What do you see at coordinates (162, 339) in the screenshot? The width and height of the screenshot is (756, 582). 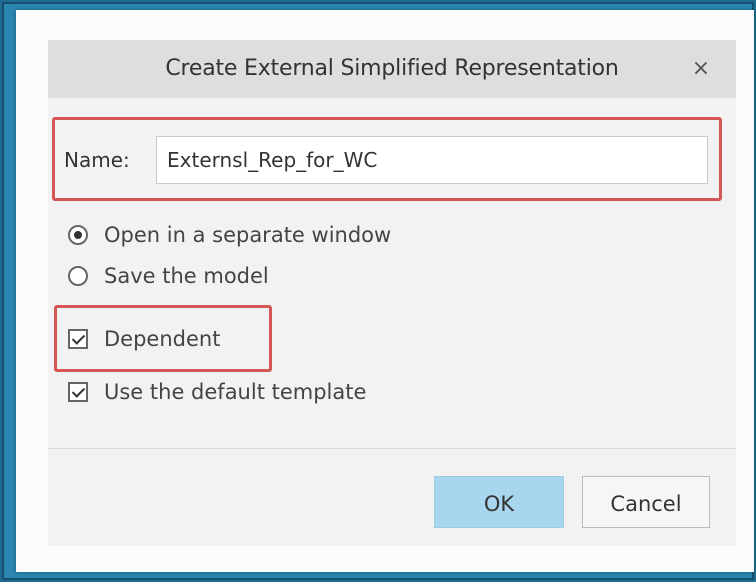 I see `dependent-label: Dependent` at bounding box center [162, 339].